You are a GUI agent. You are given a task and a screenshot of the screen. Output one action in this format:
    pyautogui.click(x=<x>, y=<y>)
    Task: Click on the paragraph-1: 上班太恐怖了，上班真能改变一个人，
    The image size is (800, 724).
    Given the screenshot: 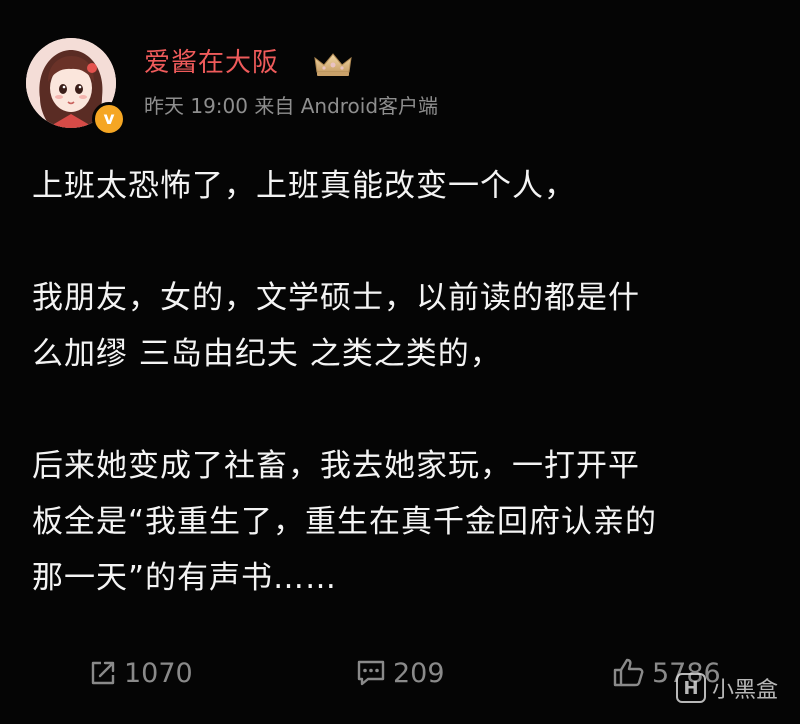 What is the action you would take?
    pyautogui.click(x=304, y=186)
    